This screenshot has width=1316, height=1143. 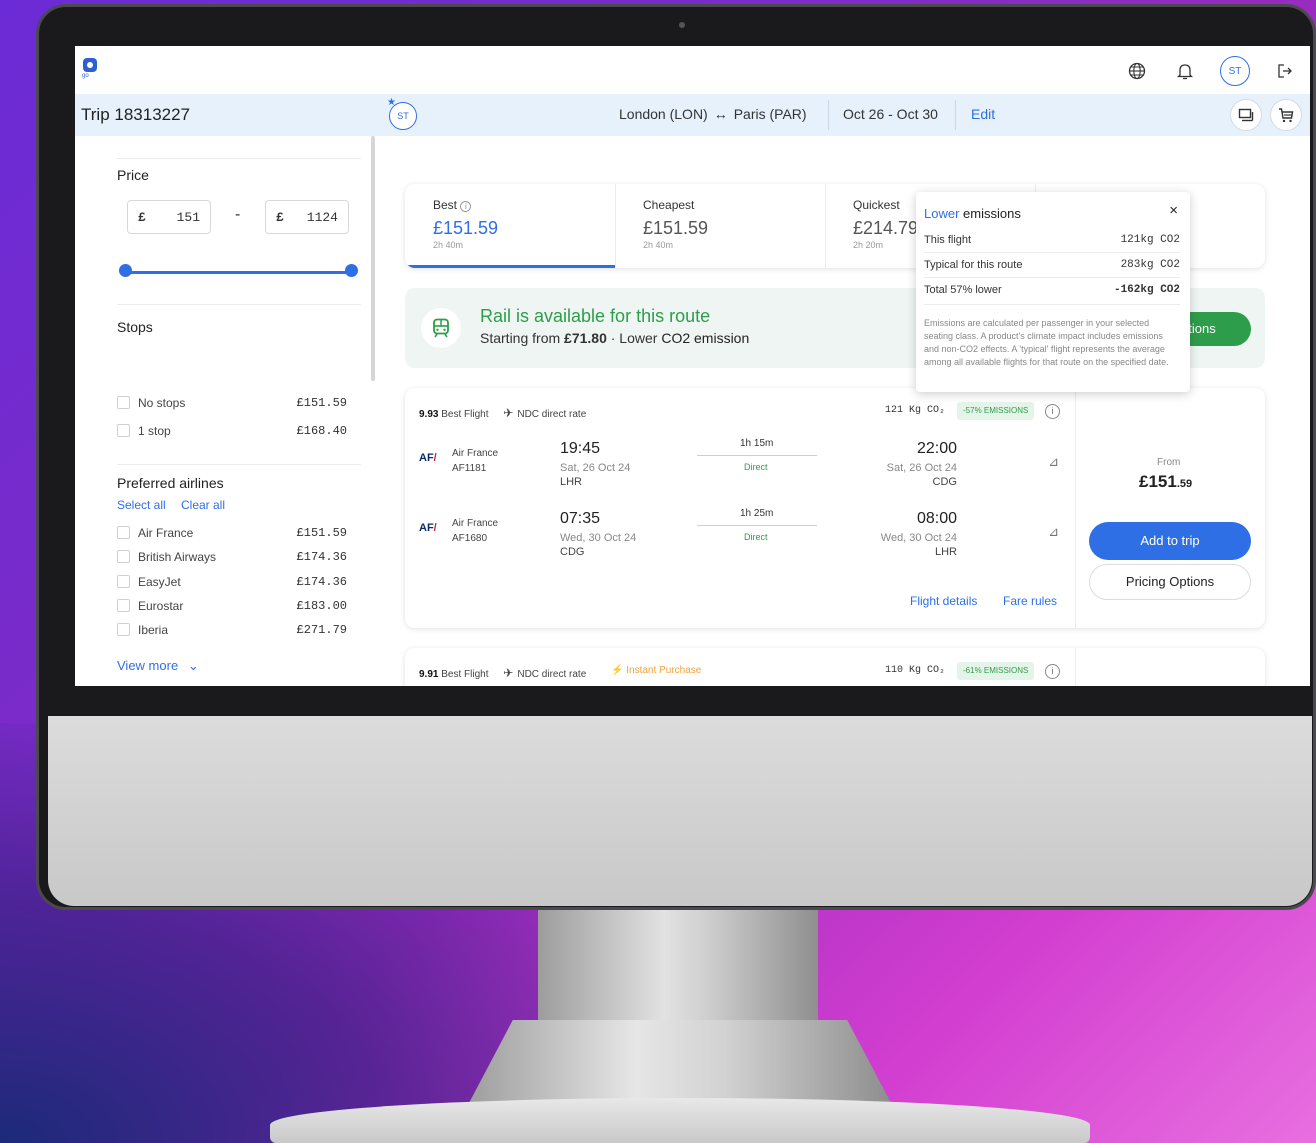 What do you see at coordinates (1266, 115) in the screenshot?
I see `trip-actions` at bounding box center [1266, 115].